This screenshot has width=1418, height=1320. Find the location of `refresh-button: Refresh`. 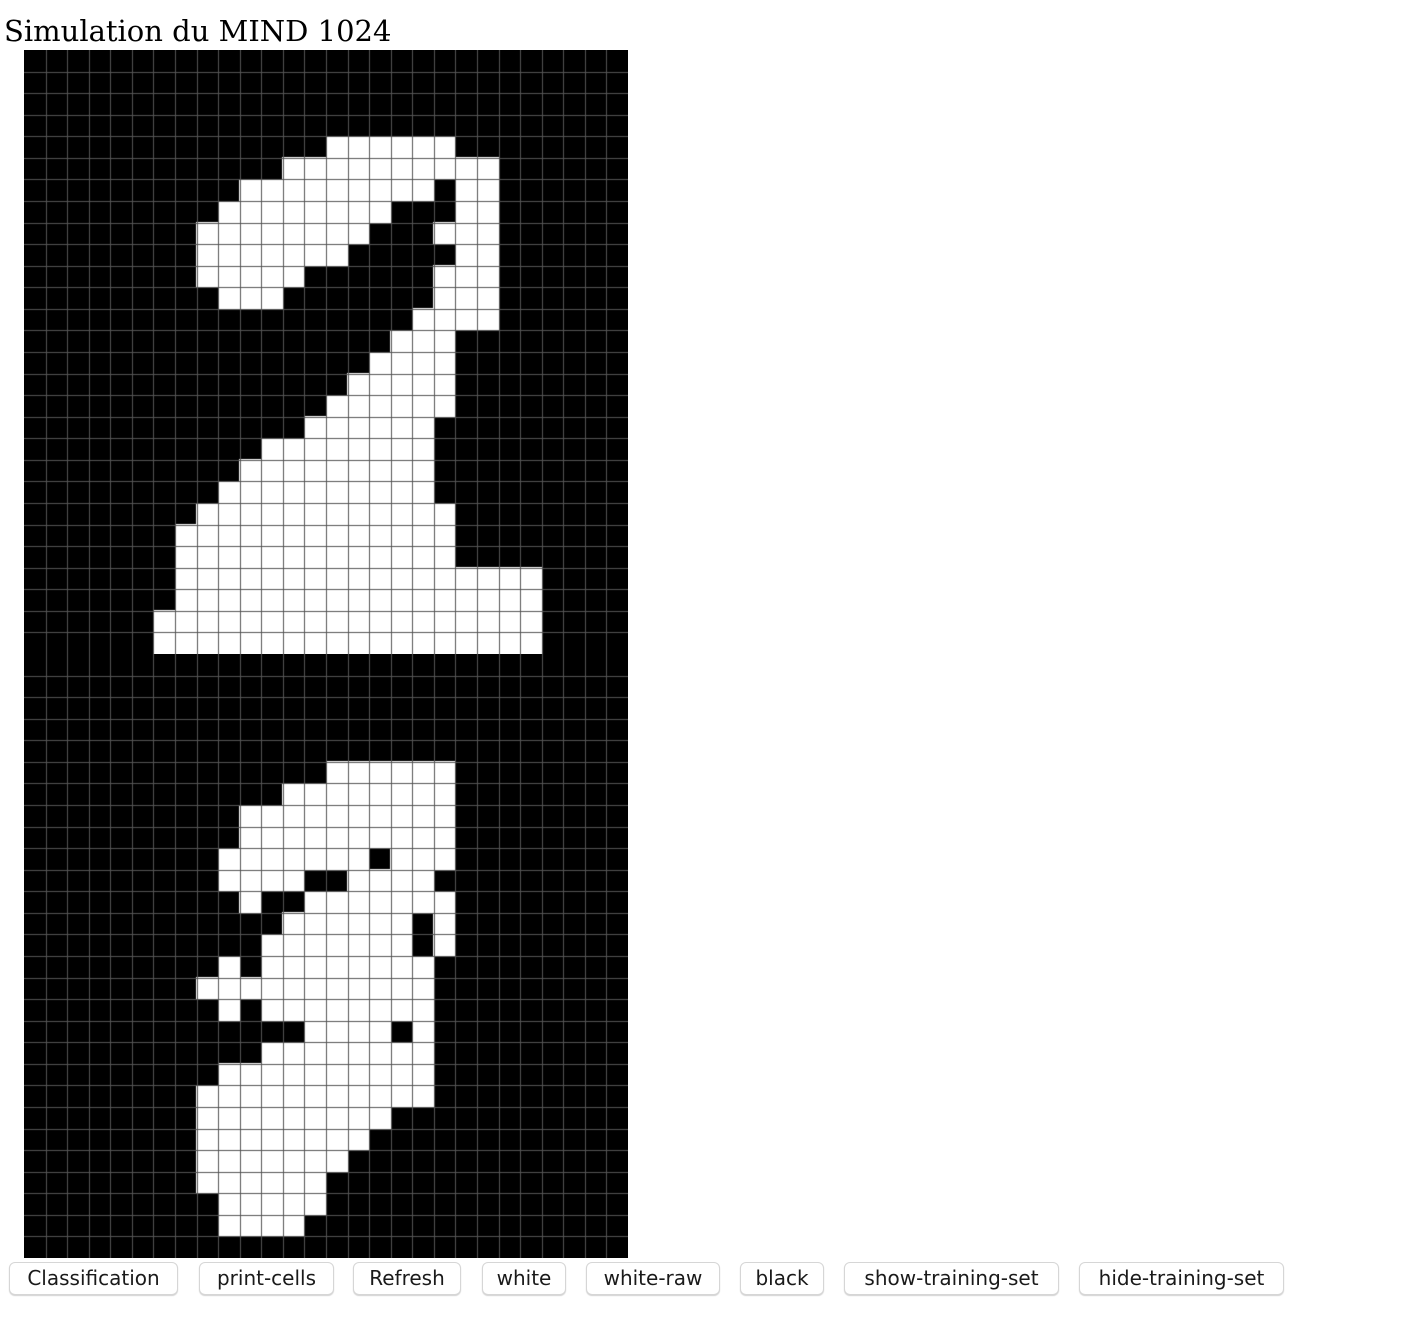

refresh-button: Refresh is located at coordinates (407, 1278).